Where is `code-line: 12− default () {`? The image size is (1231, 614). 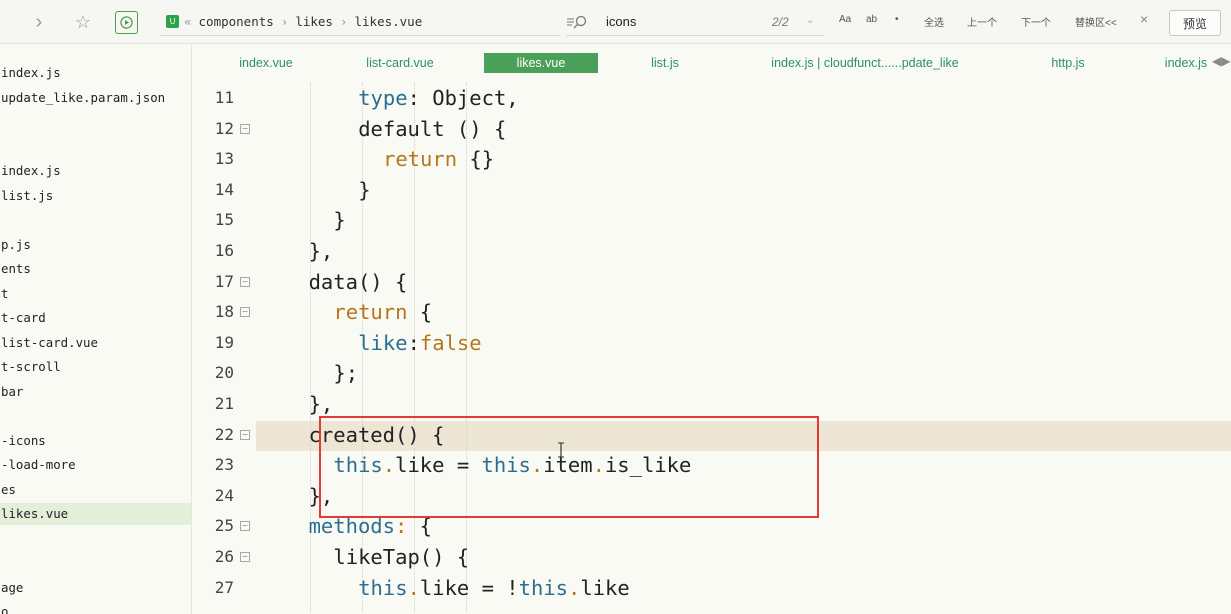
code-line: 12− default () { is located at coordinates (715, 129).